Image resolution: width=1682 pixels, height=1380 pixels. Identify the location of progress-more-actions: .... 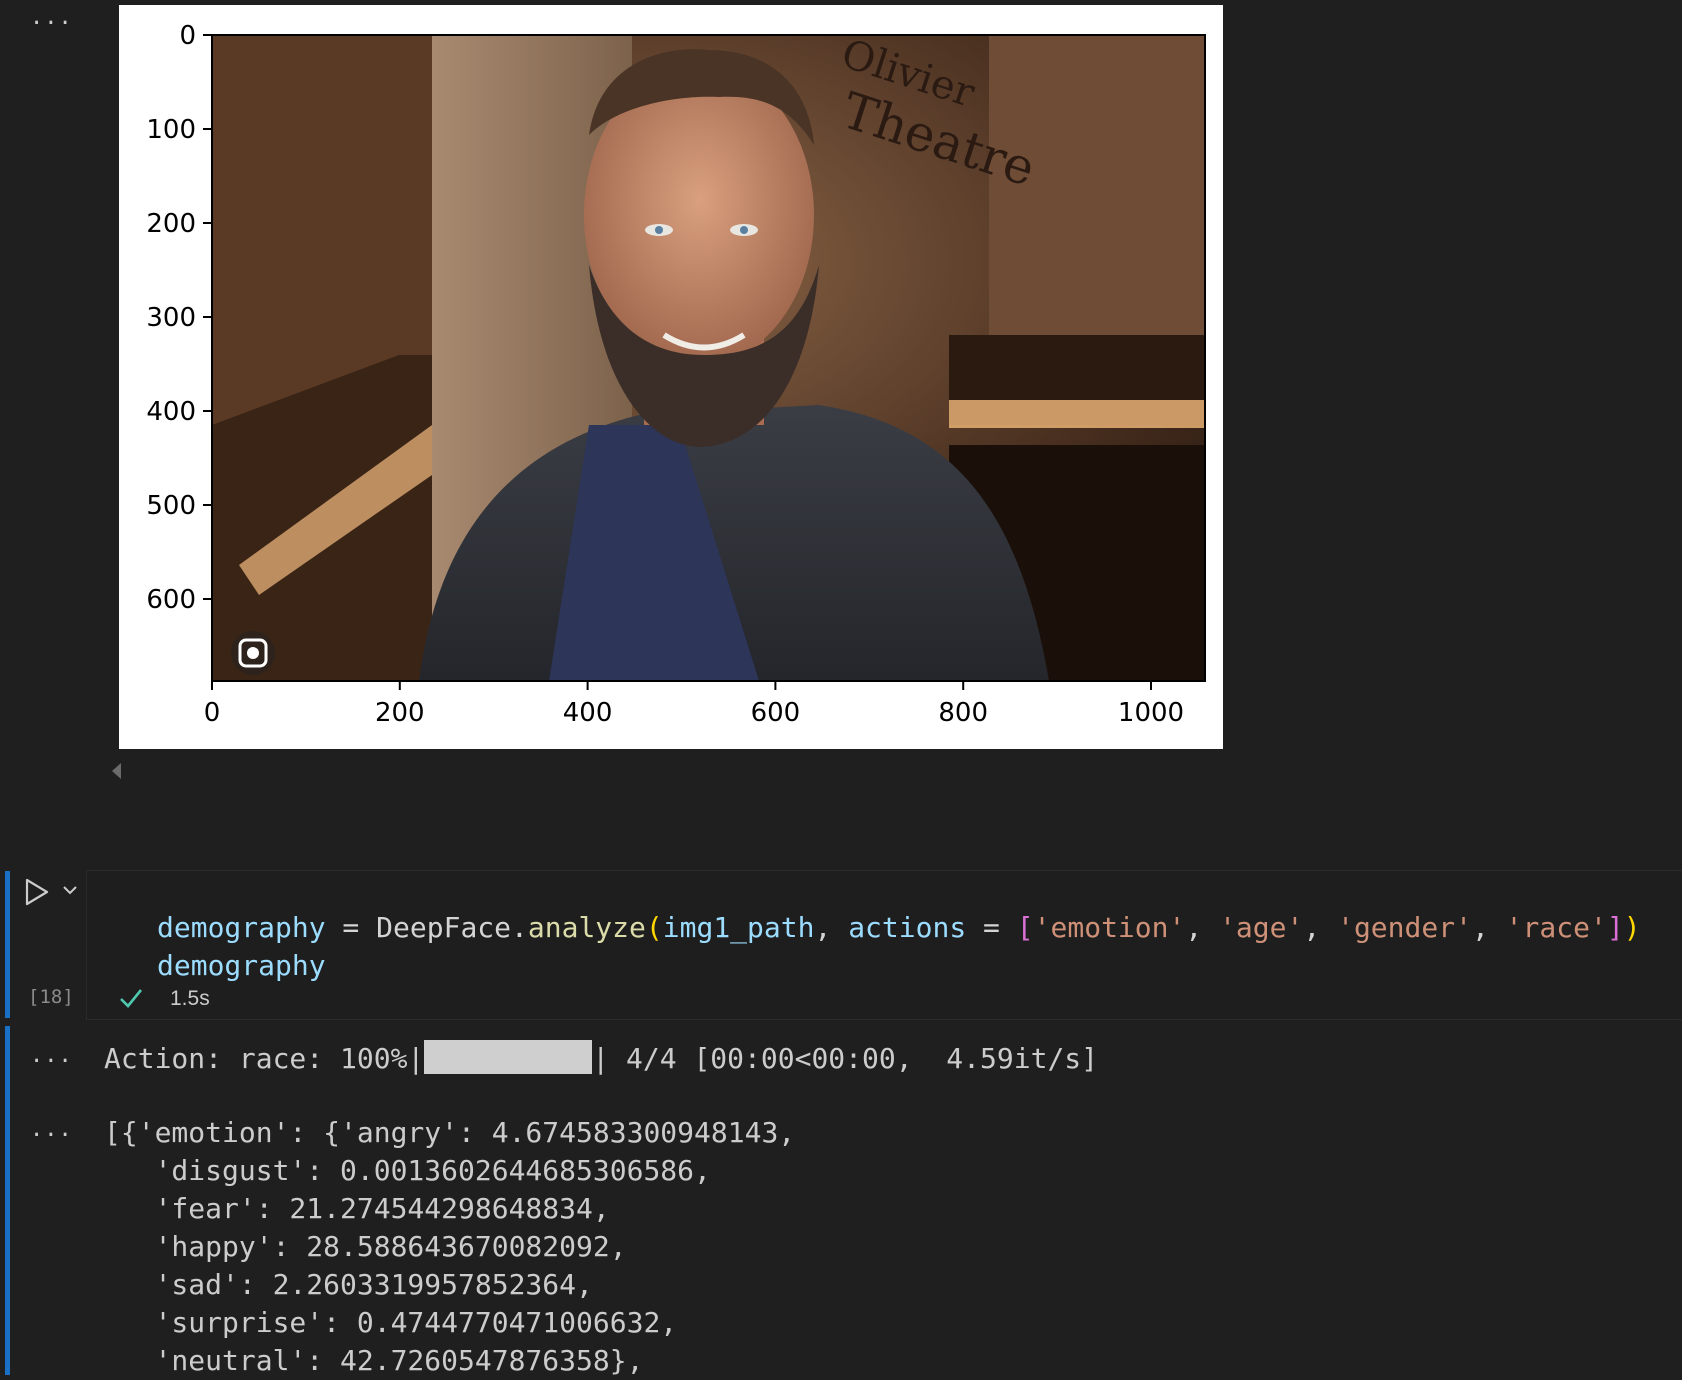
(51, 1056).